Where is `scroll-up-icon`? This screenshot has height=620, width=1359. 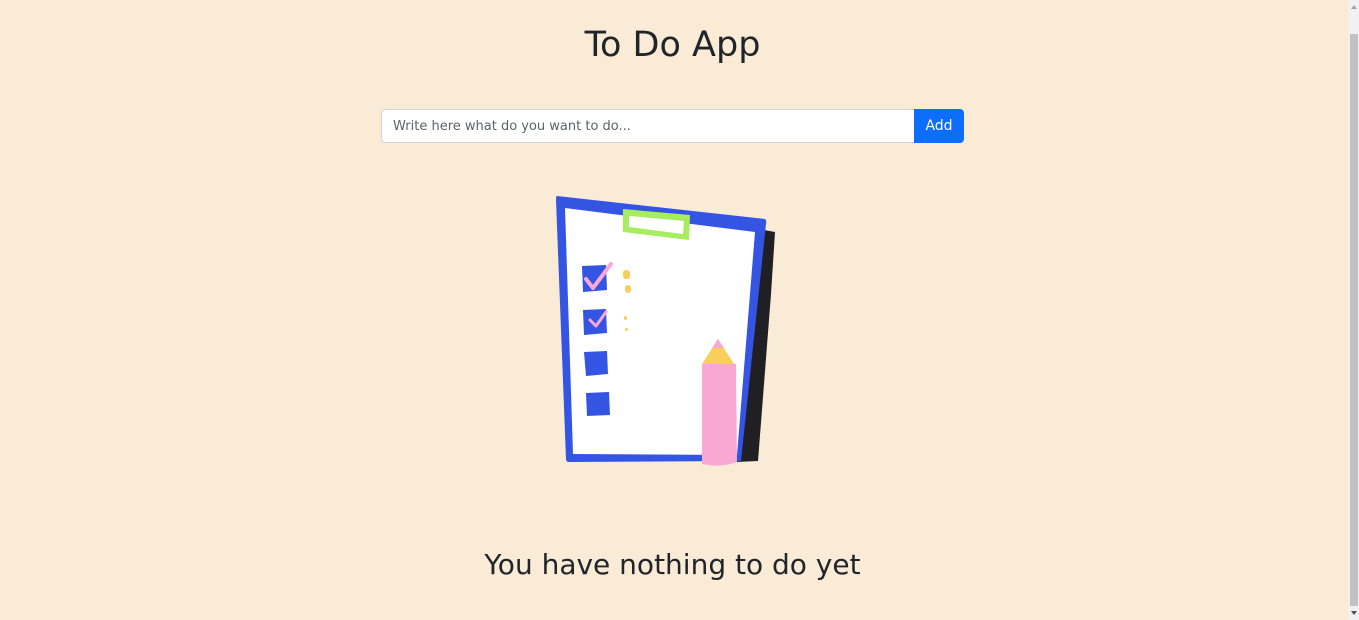
scroll-up-icon is located at coordinates (1354, 7).